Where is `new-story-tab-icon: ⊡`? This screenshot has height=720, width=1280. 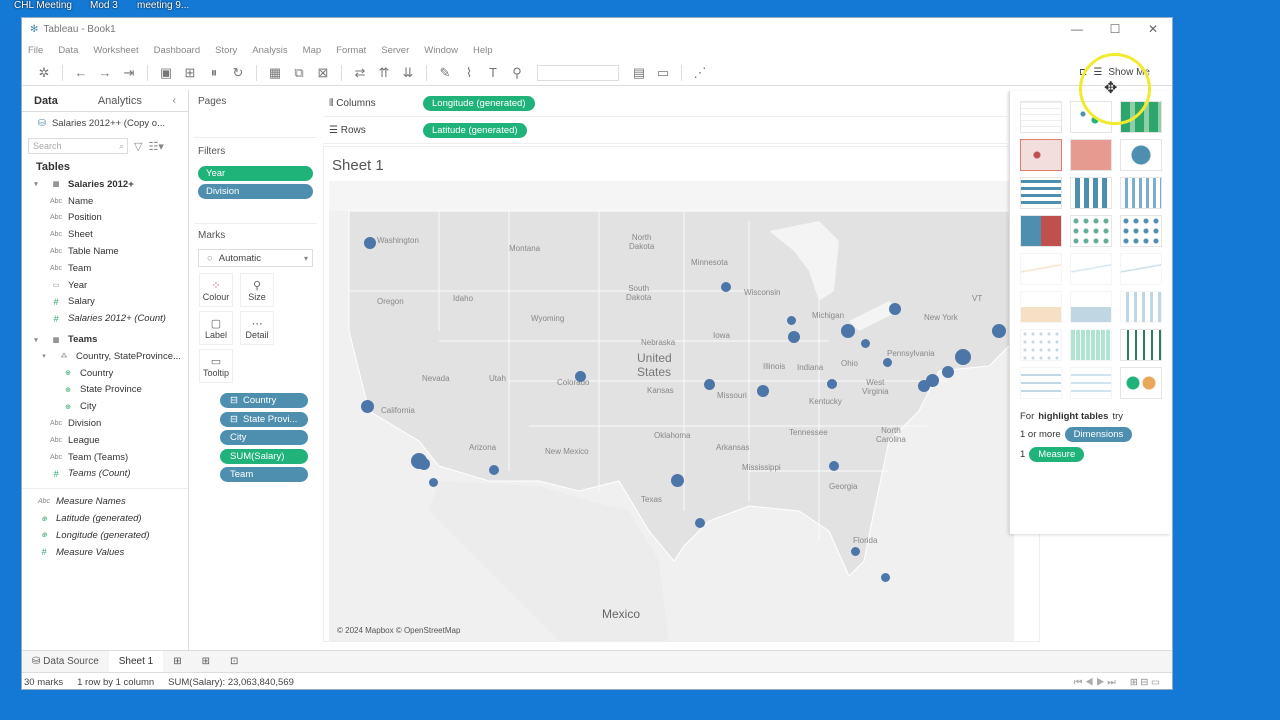 new-story-tab-icon: ⊡ is located at coordinates (234, 661).